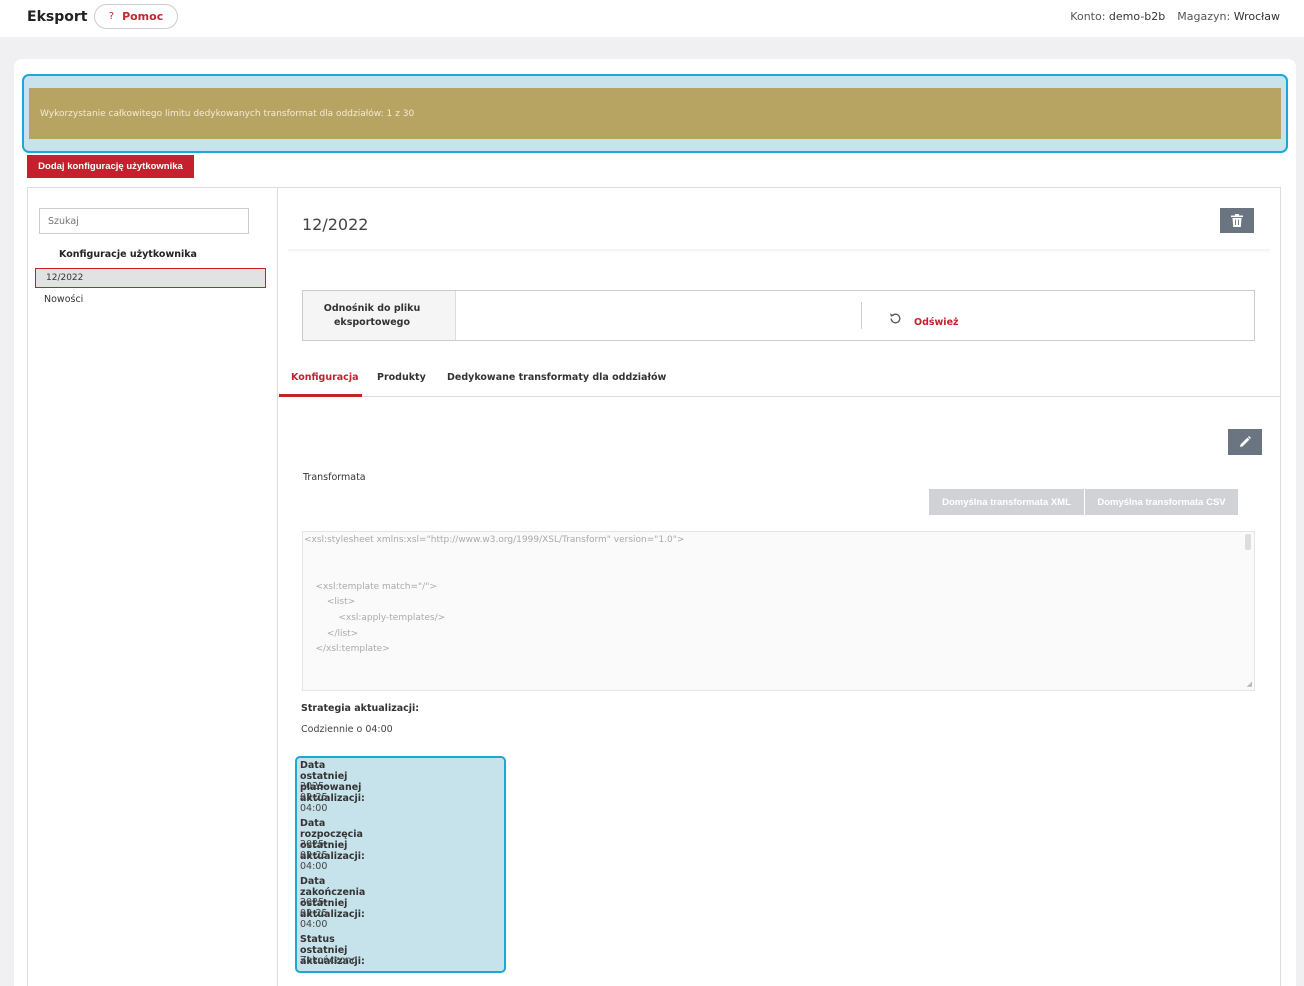 Image resolution: width=1304 pixels, height=986 pixels. I want to click on strategy-value: Codziennie o 04:00, so click(347, 729).